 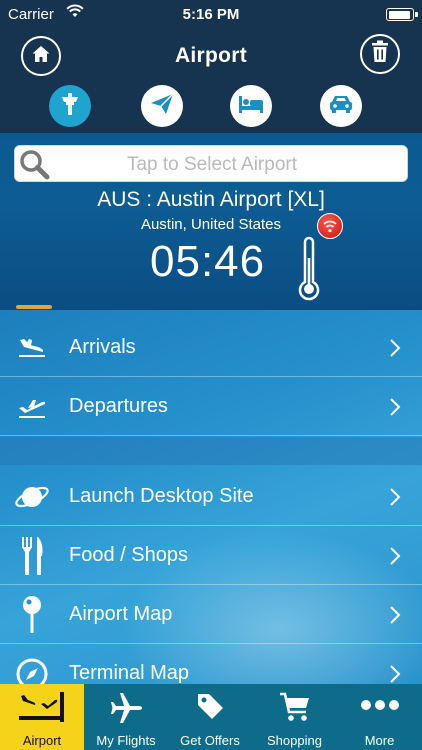 I want to click on list-item-airport-map: Airport Map, so click(x=211, y=615).